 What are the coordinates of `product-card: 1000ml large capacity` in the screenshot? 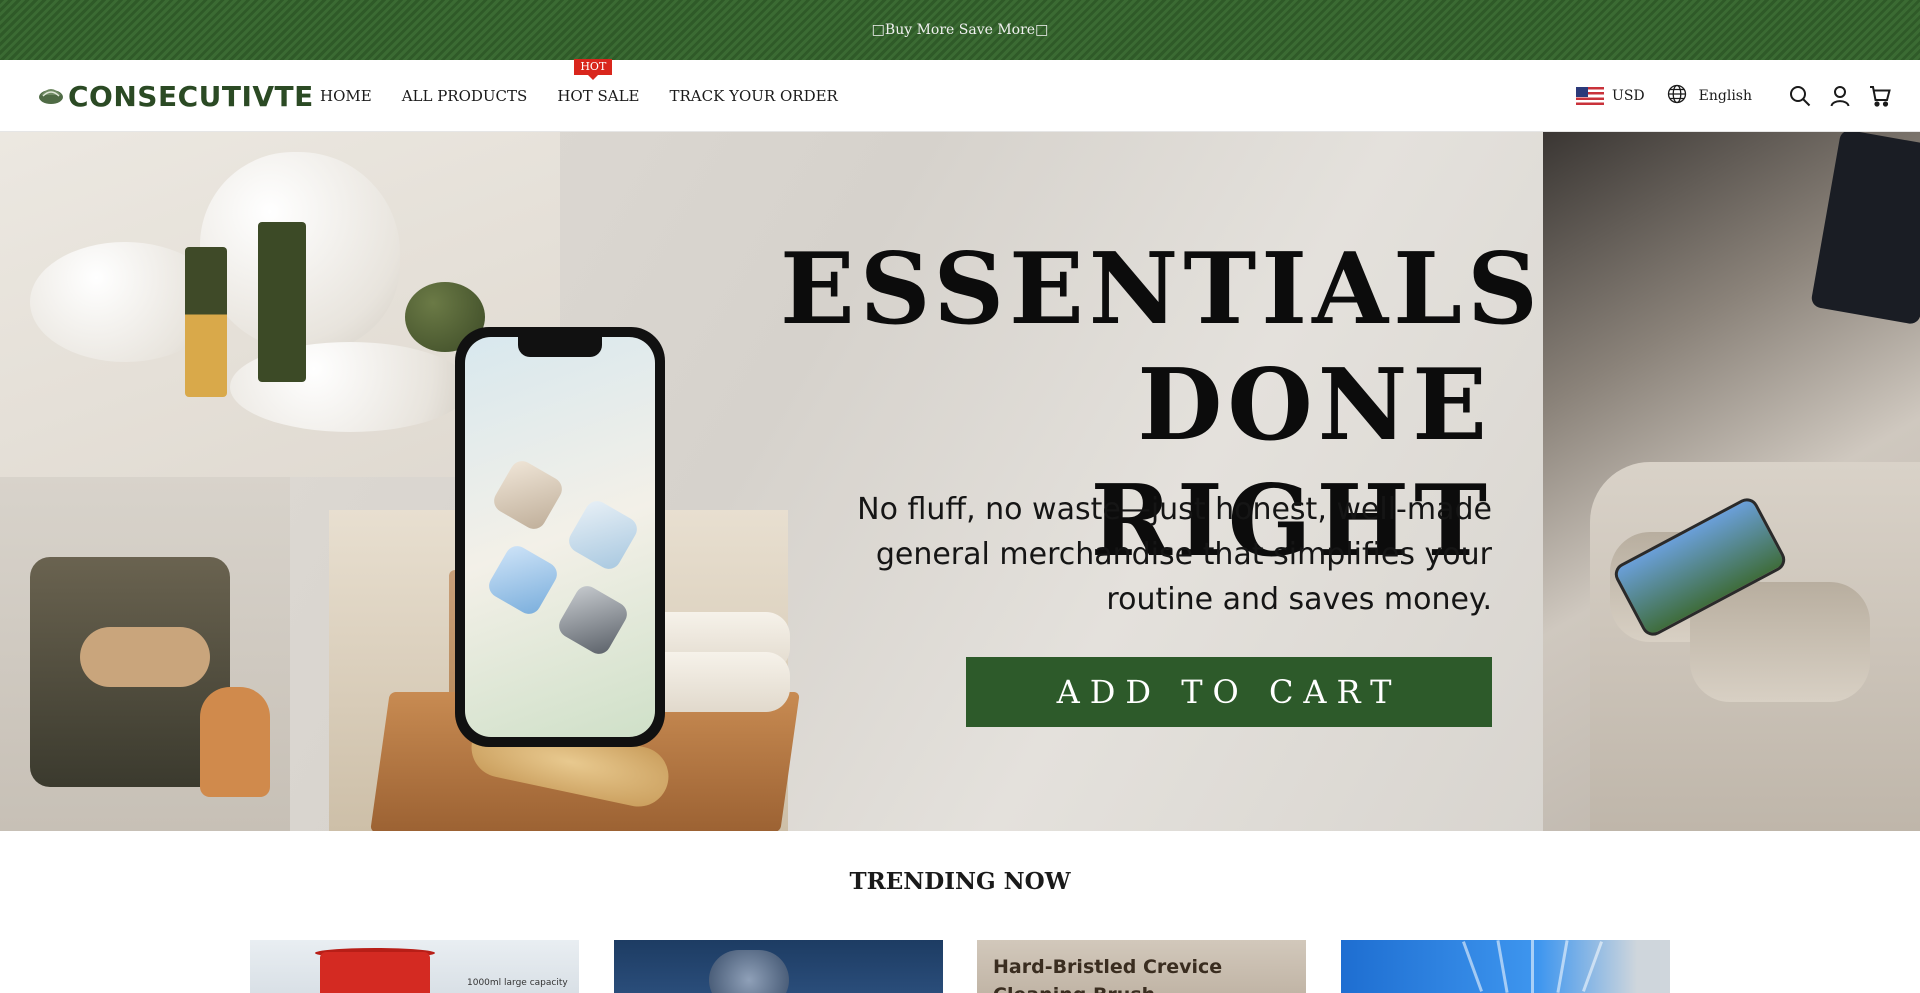 It's located at (414, 966).